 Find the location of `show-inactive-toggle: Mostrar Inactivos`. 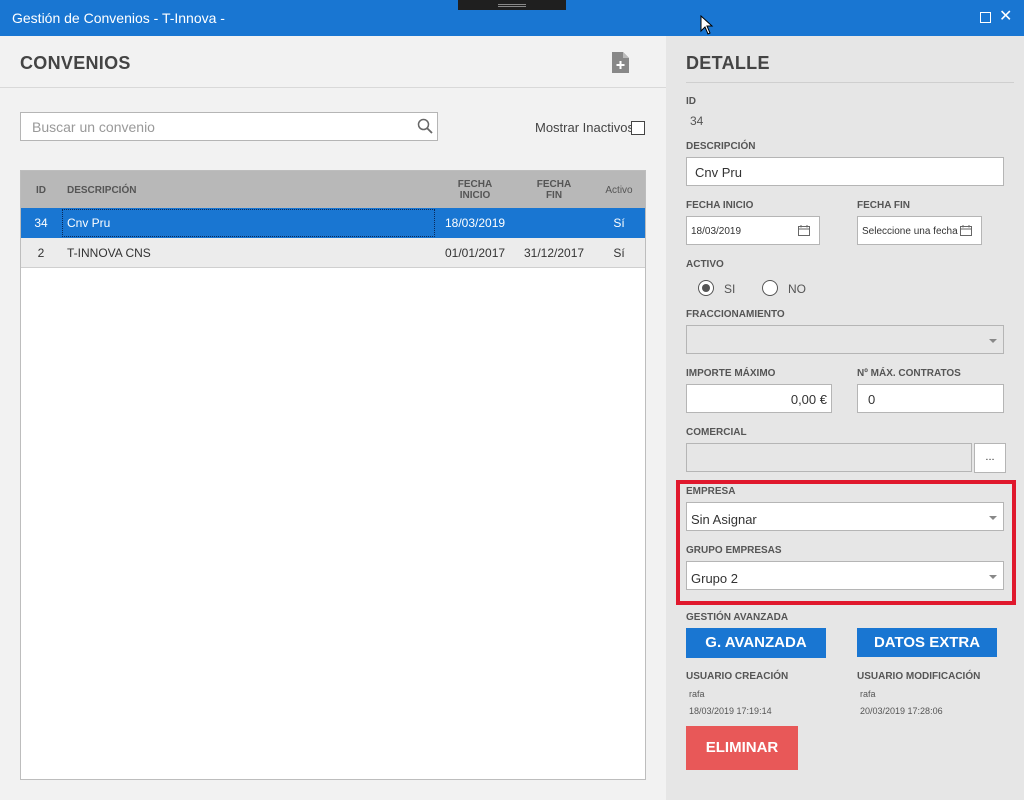

show-inactive-toggle: Mostrar Inactivos is located at coordinates (590, 127).